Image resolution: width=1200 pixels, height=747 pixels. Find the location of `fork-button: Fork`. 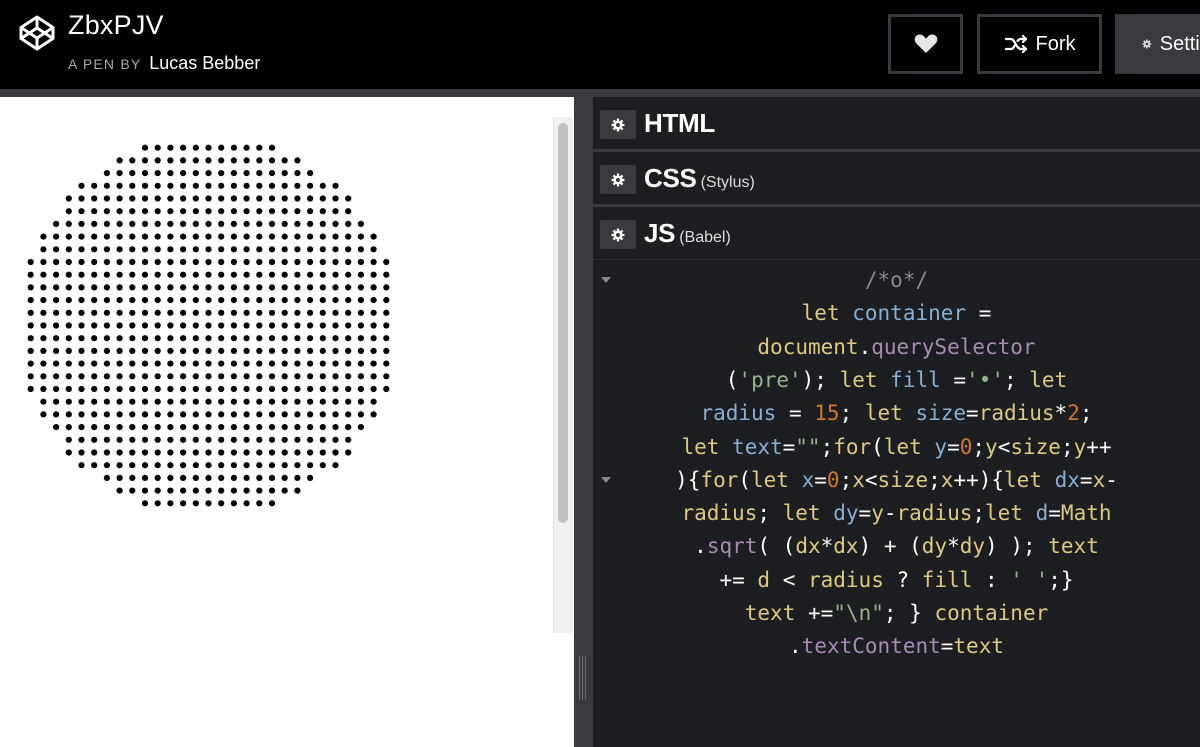

fork-button: Fork is located at coordinates (1039, 44).